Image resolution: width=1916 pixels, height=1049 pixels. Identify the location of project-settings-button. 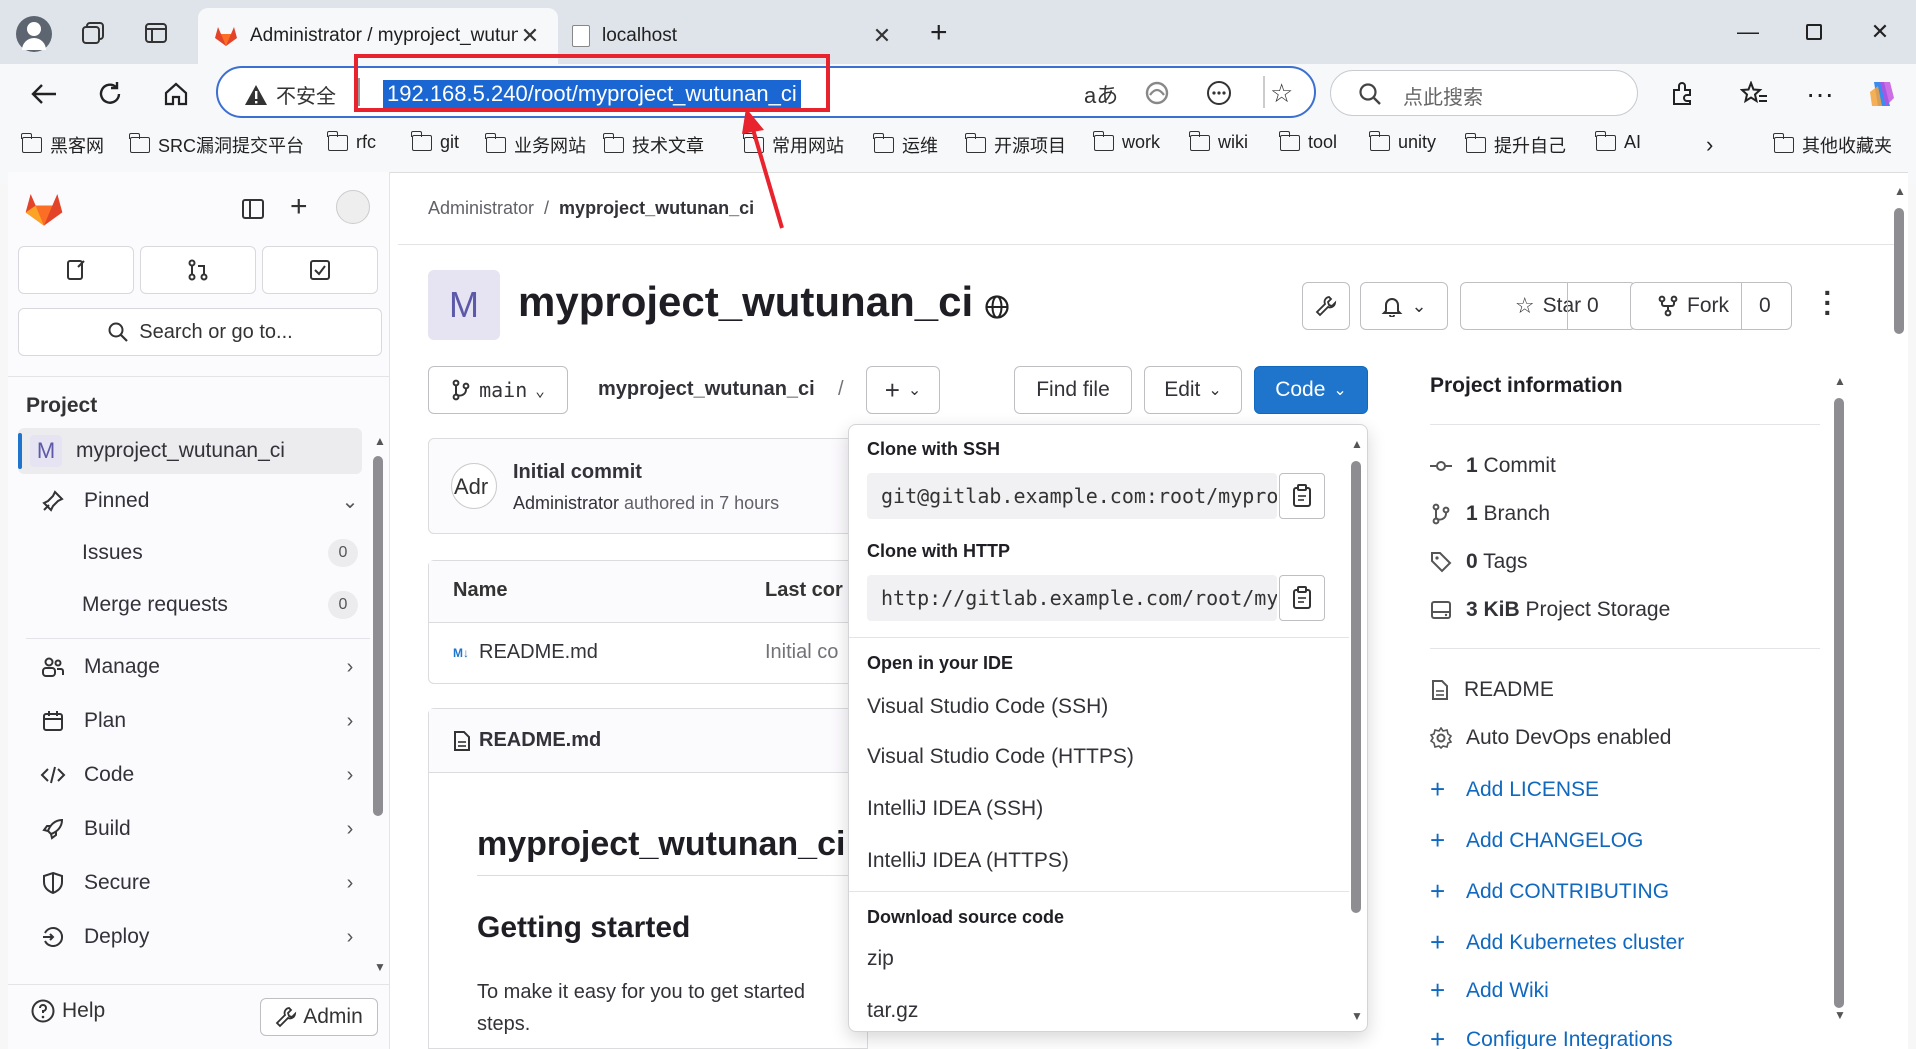
(1326, 306).